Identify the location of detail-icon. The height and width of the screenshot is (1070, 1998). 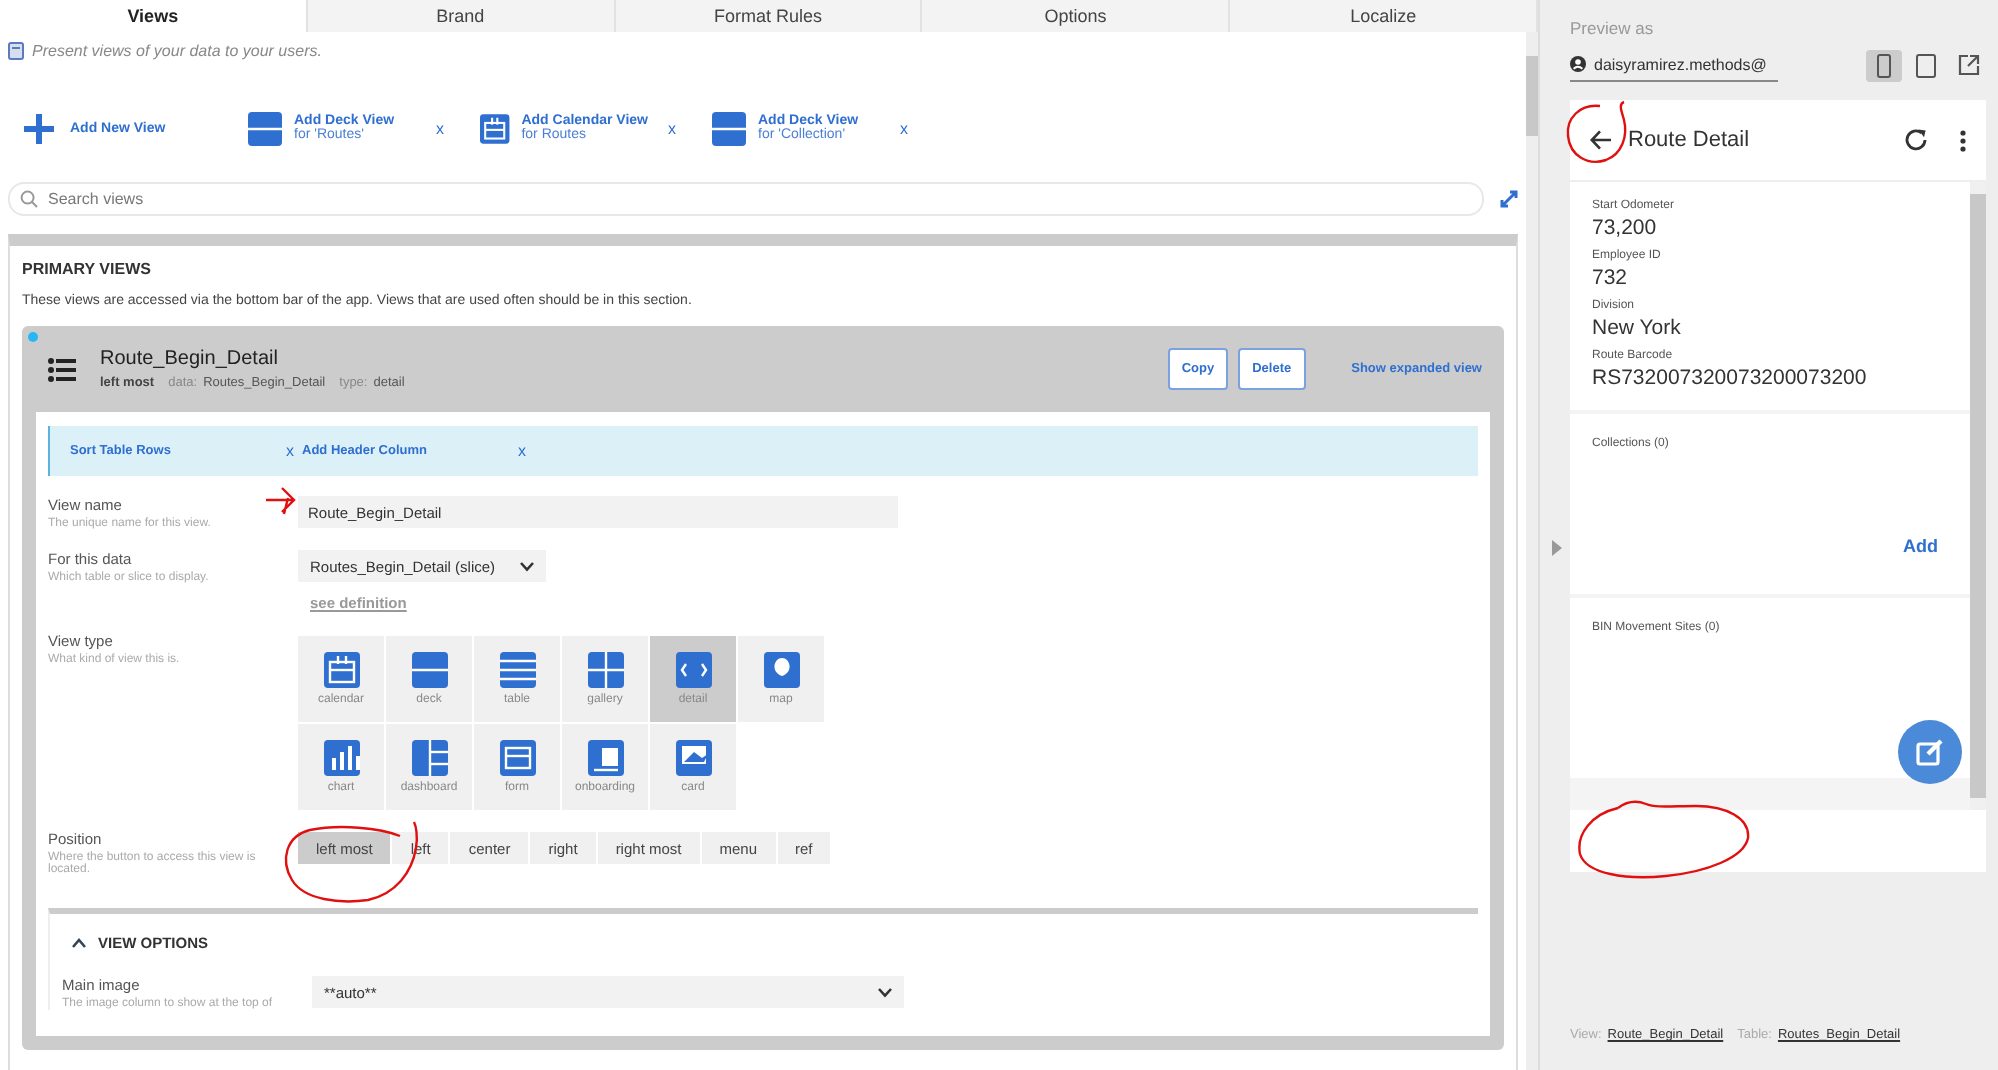
(693, 670).